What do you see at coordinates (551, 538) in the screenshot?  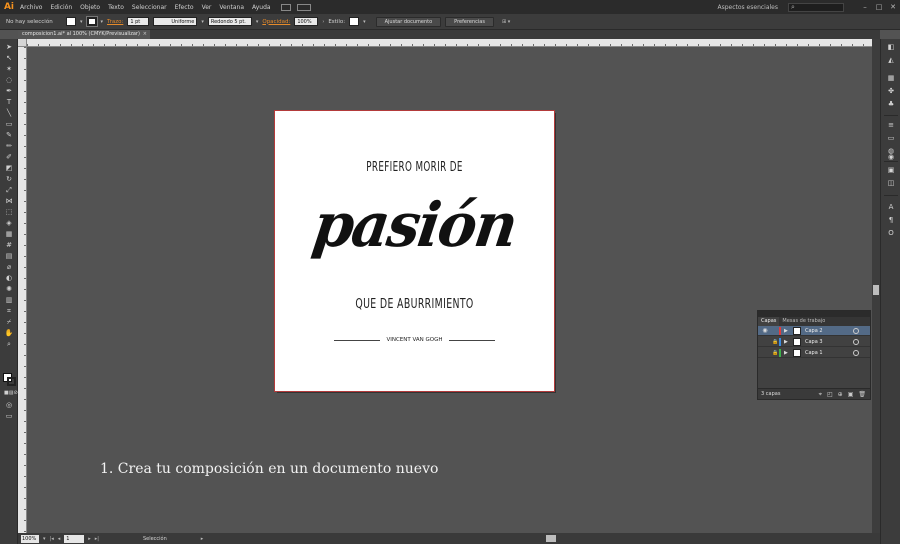 I see `horizontal-scroll-thumb` at bounding box center [551, 538].